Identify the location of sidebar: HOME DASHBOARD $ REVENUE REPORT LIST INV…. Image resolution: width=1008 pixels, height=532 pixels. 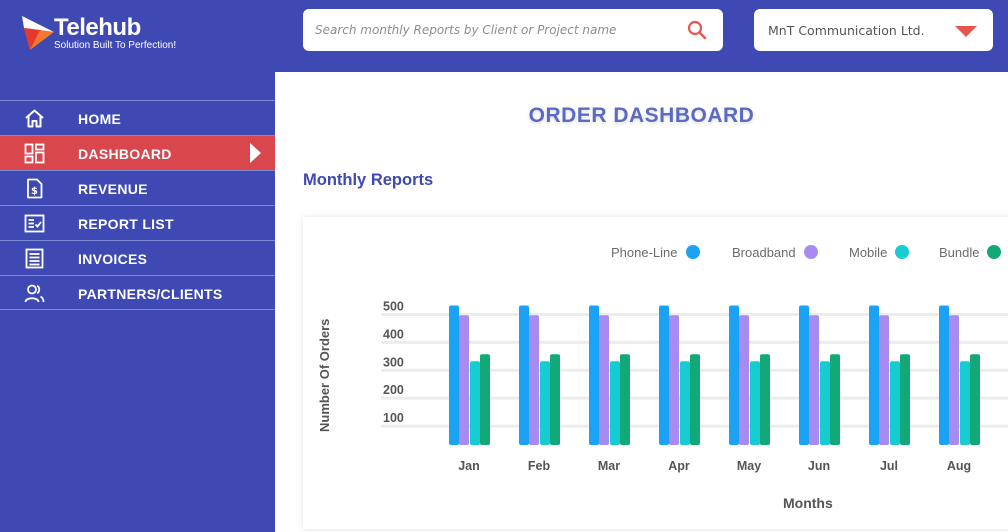
(137, 205).